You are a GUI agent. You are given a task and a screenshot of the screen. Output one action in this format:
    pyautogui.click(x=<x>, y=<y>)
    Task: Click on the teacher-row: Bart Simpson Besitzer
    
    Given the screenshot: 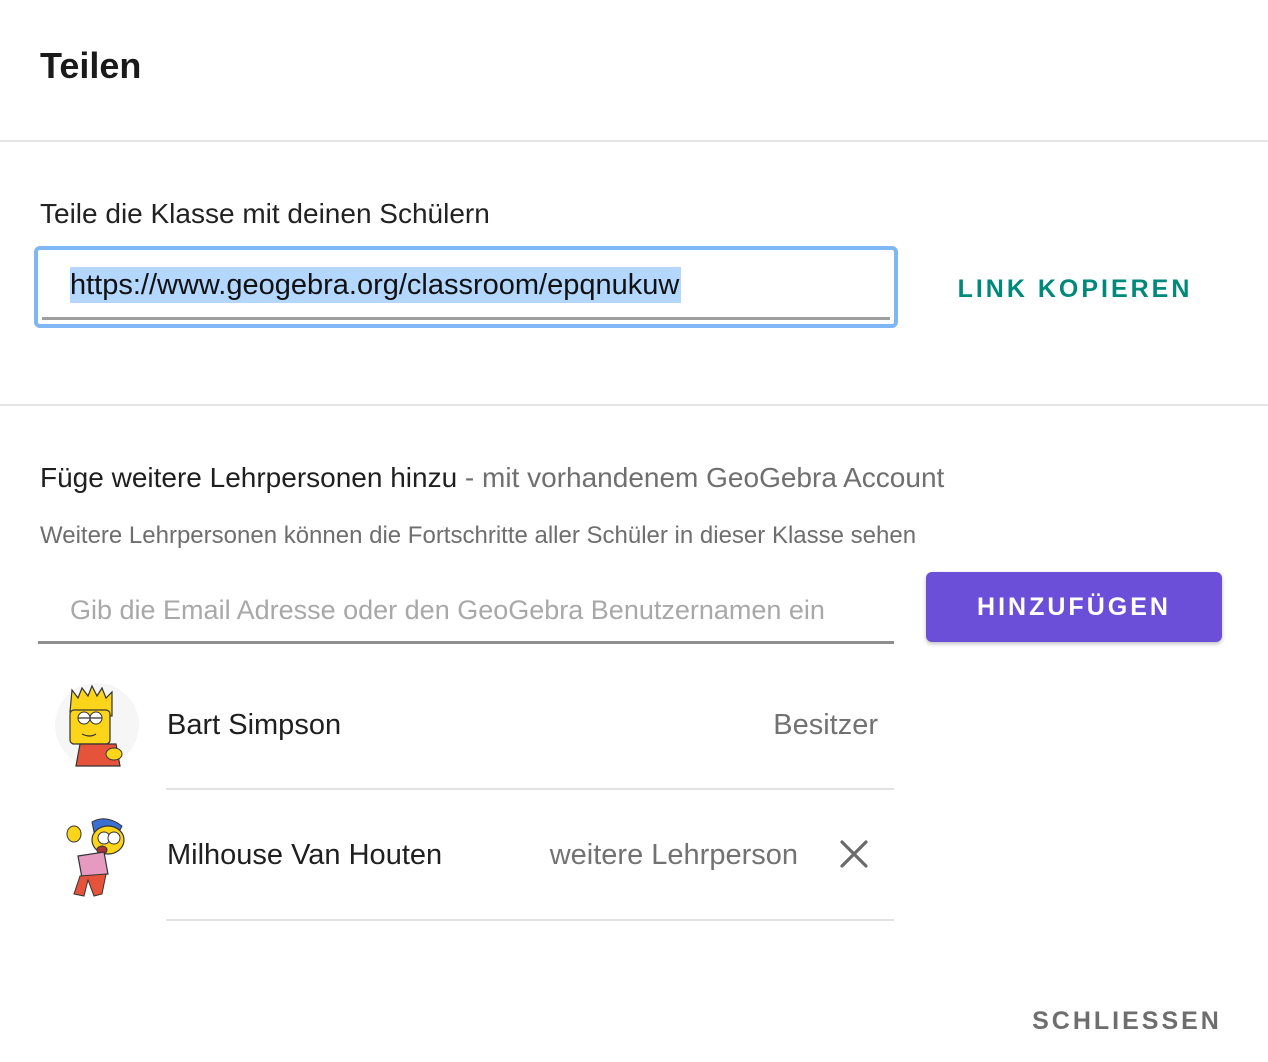 What is the action you would take?
    pyautogui.click(x=467, y=725)
    